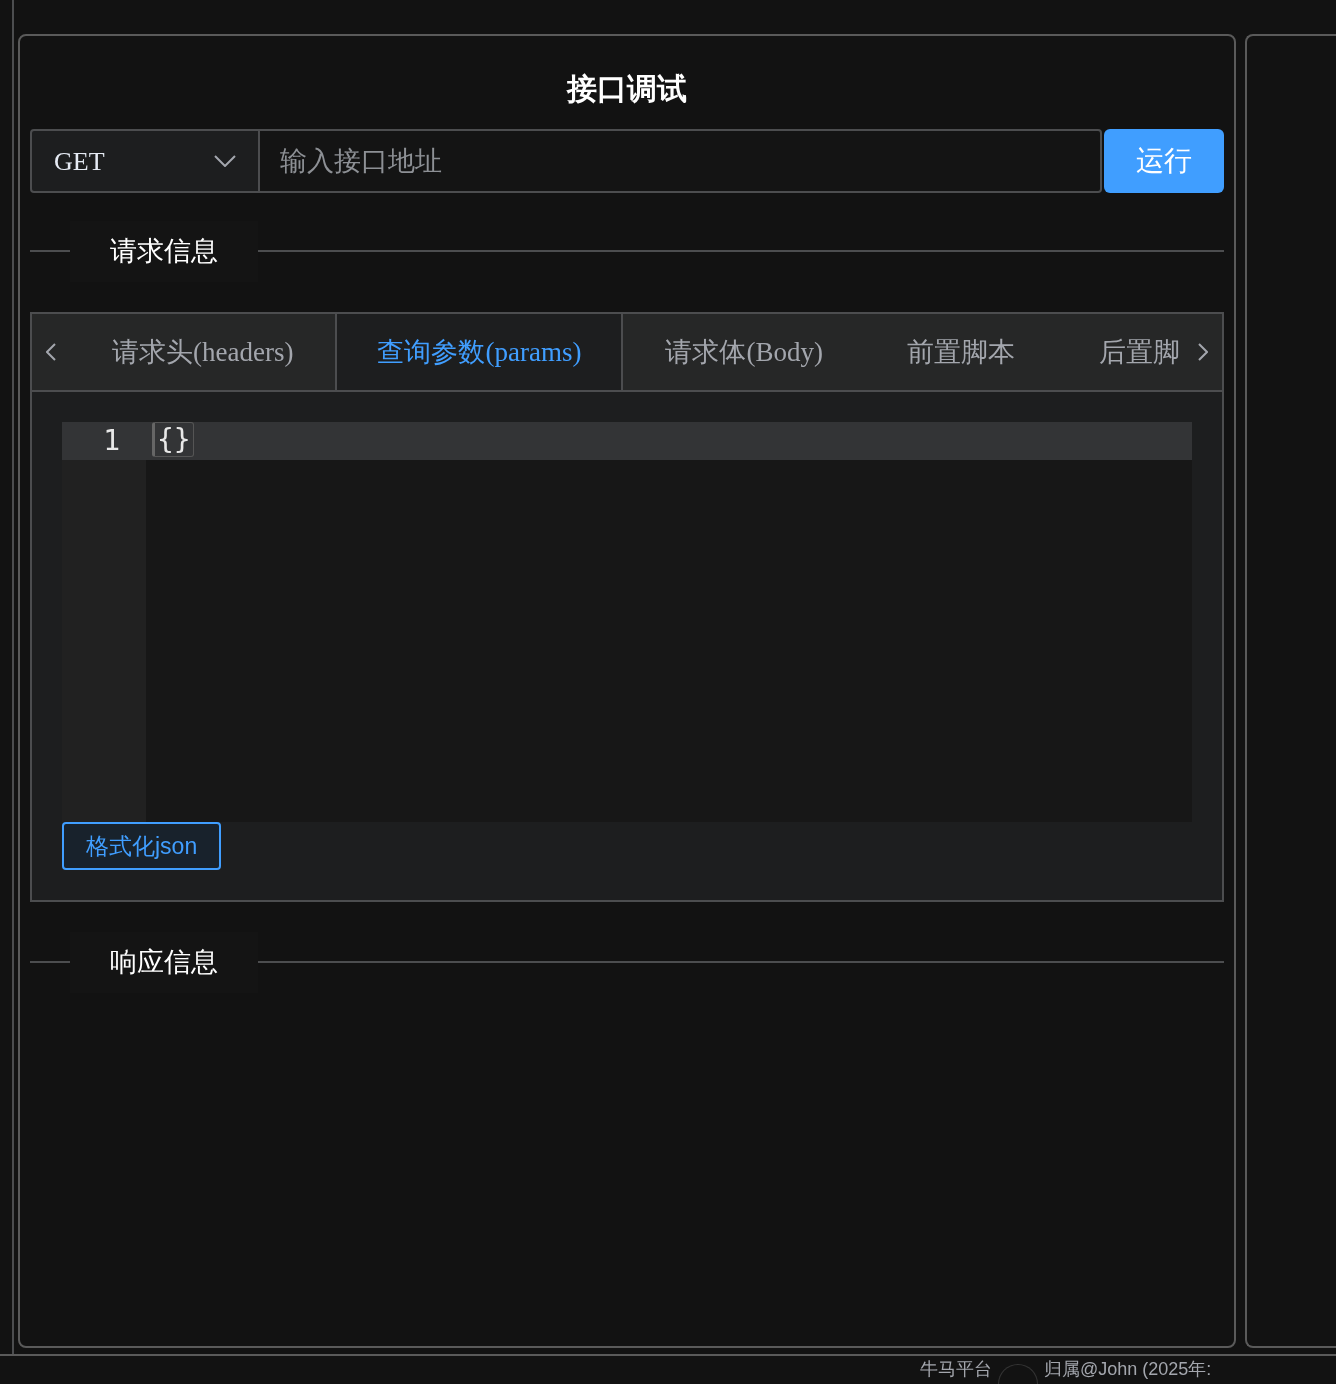  What do you see at coordinates (225, 161) in the screenshot?
I see `chevron-down-icon` at bounding box center [225, 161].